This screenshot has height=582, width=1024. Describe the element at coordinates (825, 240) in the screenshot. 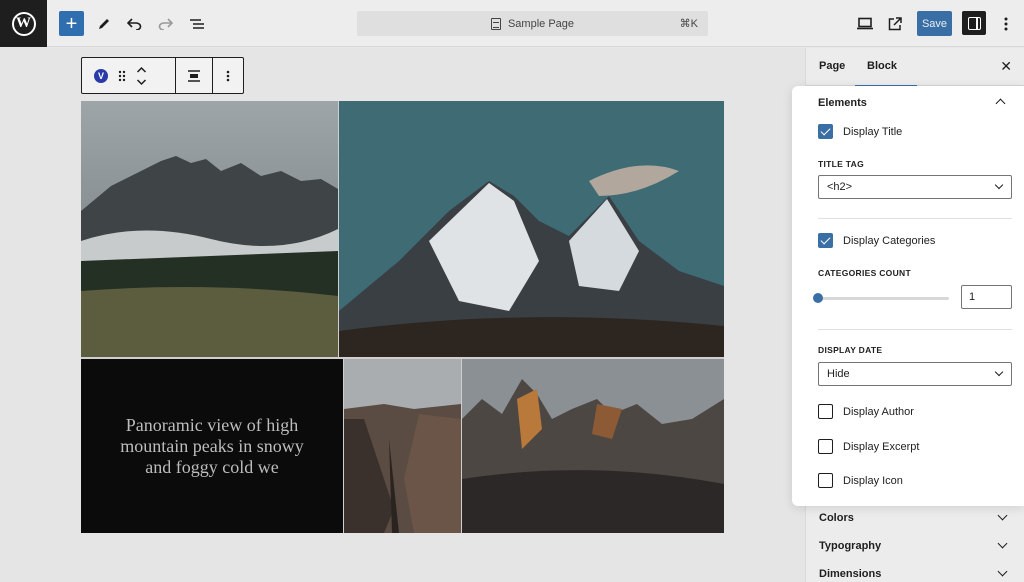

I see `display-categories-checkbox` at that location.